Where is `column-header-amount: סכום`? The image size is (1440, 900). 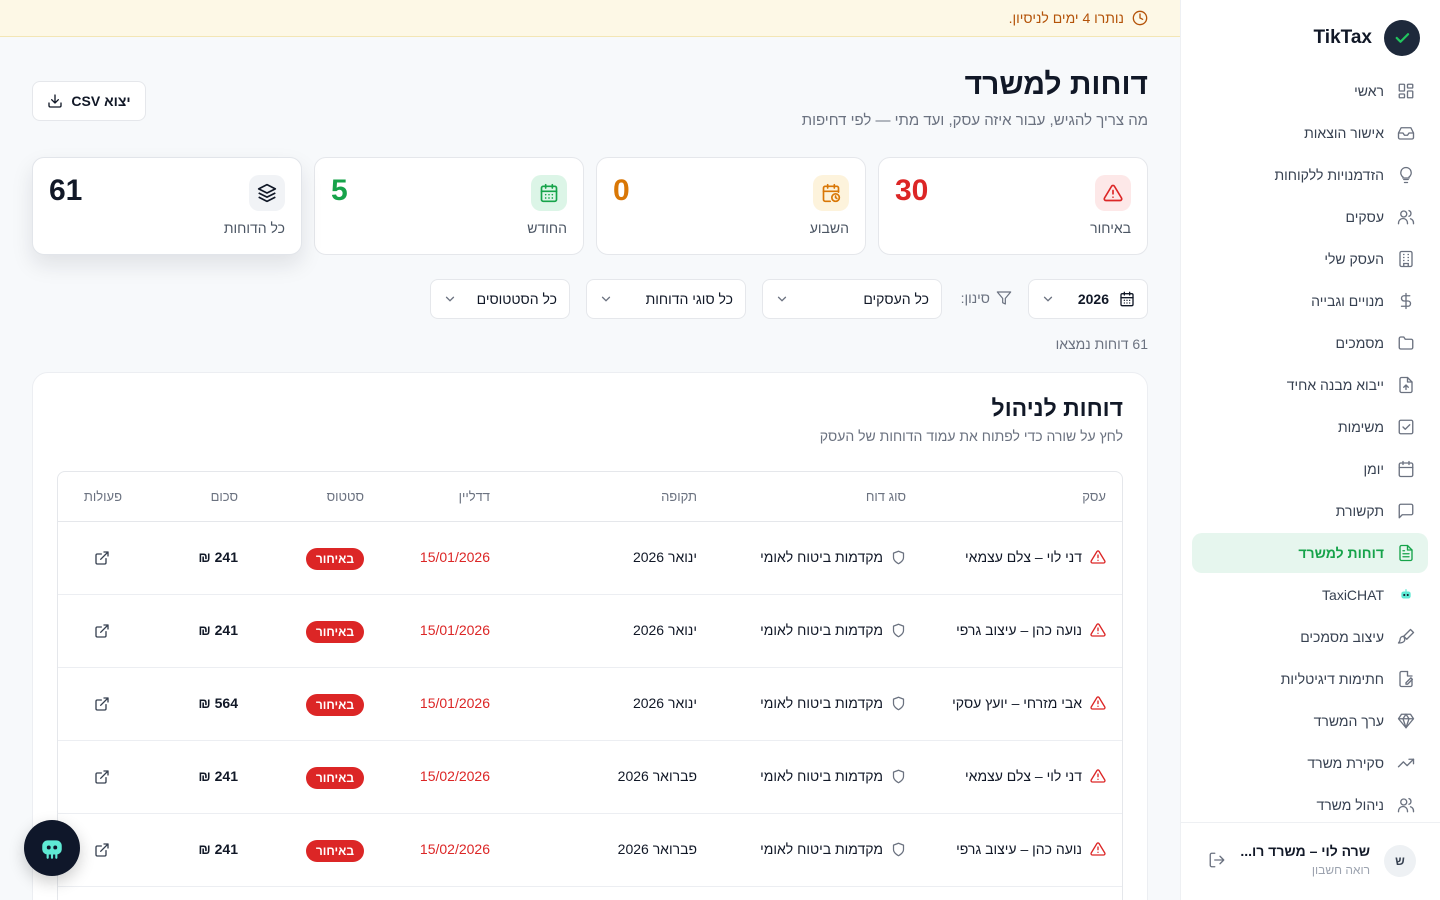 column-header-amount: סכום is located at coordinates (224, 496).